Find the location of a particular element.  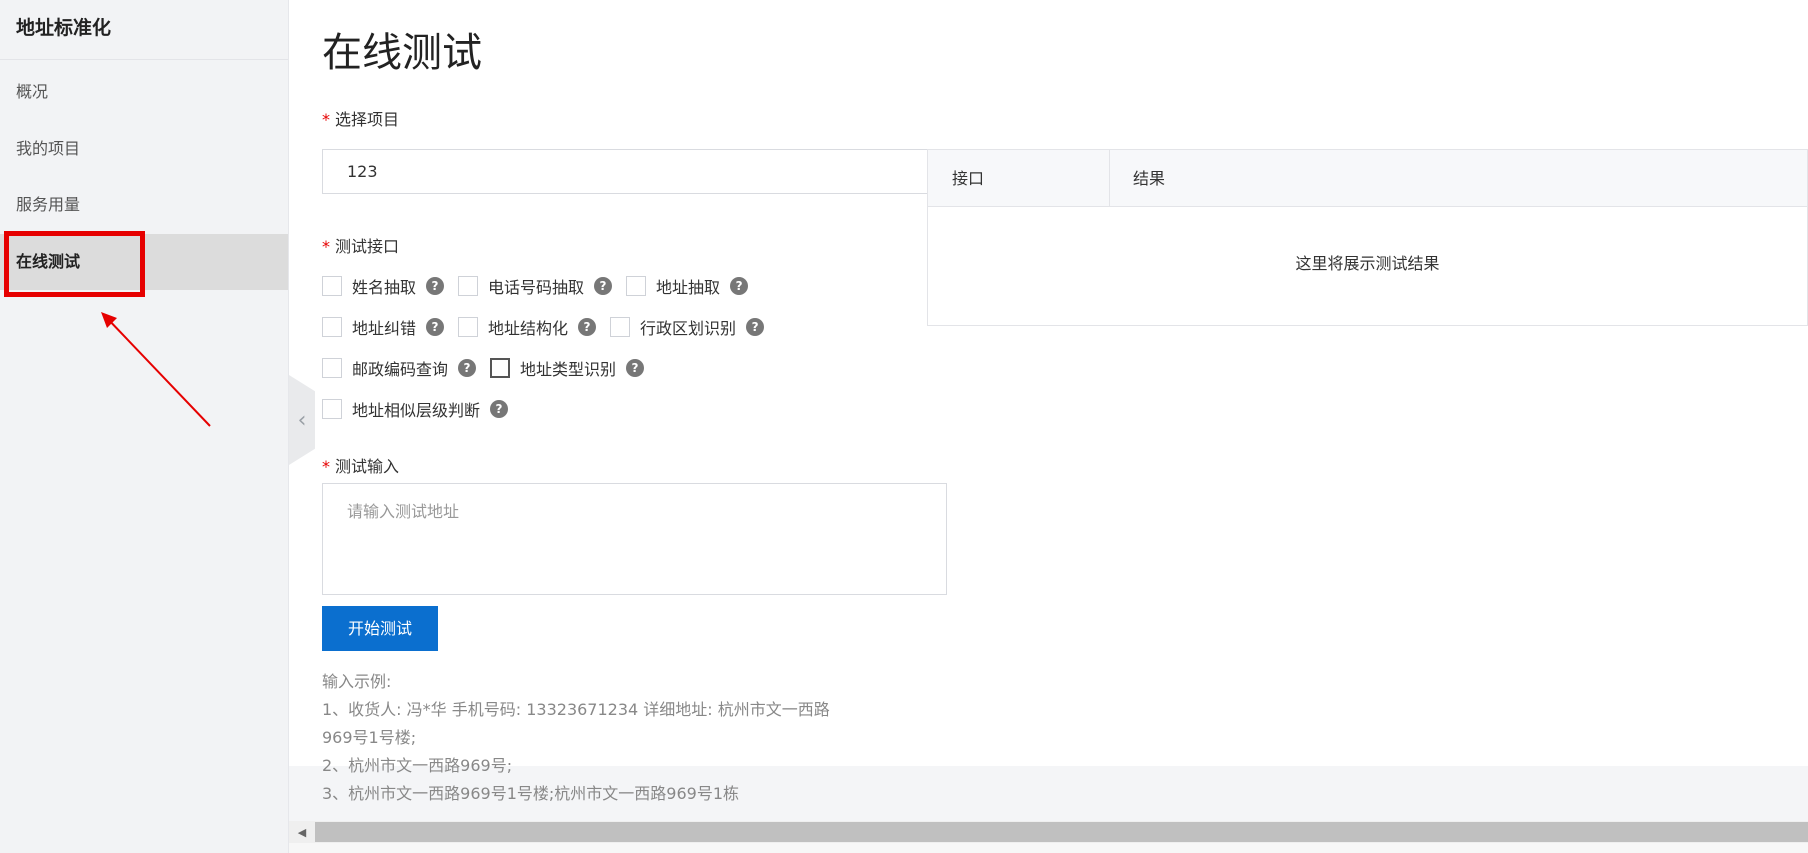

example-line: 969号1号楼; is located at coordinates (369, 737).